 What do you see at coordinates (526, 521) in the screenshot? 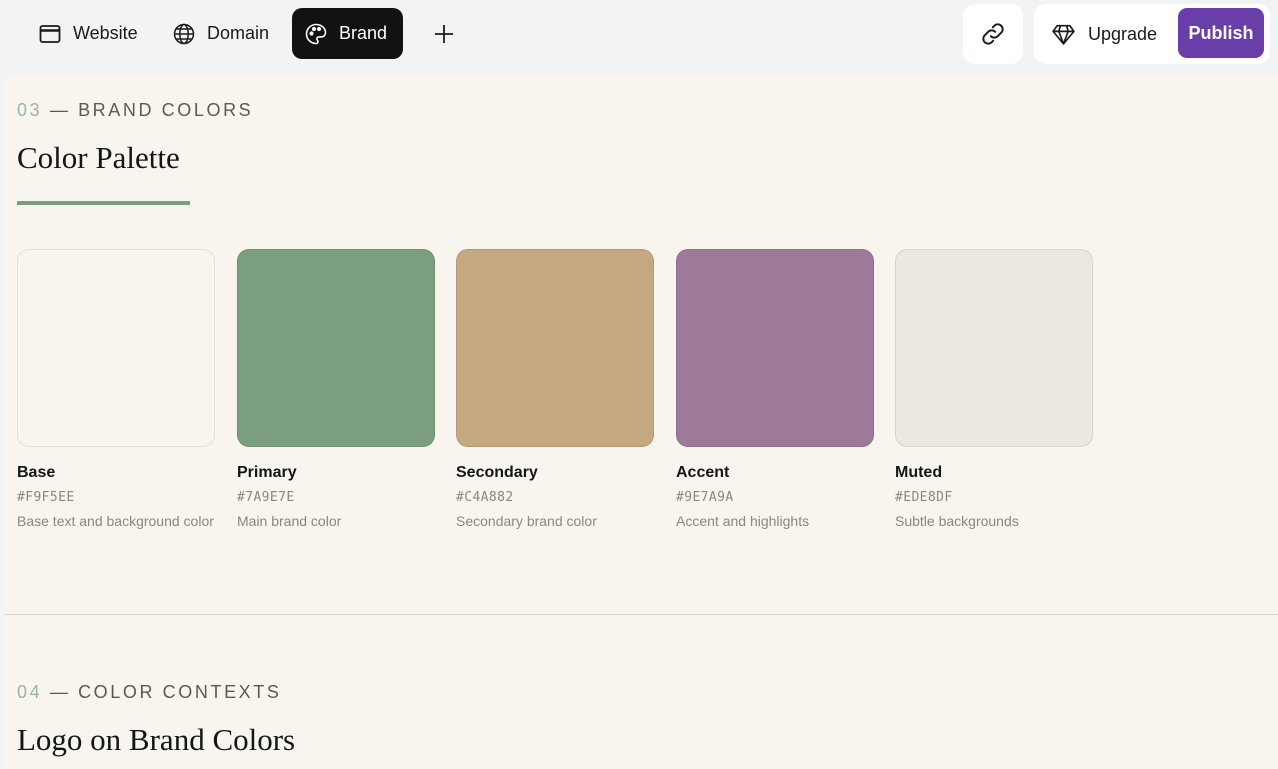
I see `swatch-description: Secondary brand color` at bounding box center [526, 521].